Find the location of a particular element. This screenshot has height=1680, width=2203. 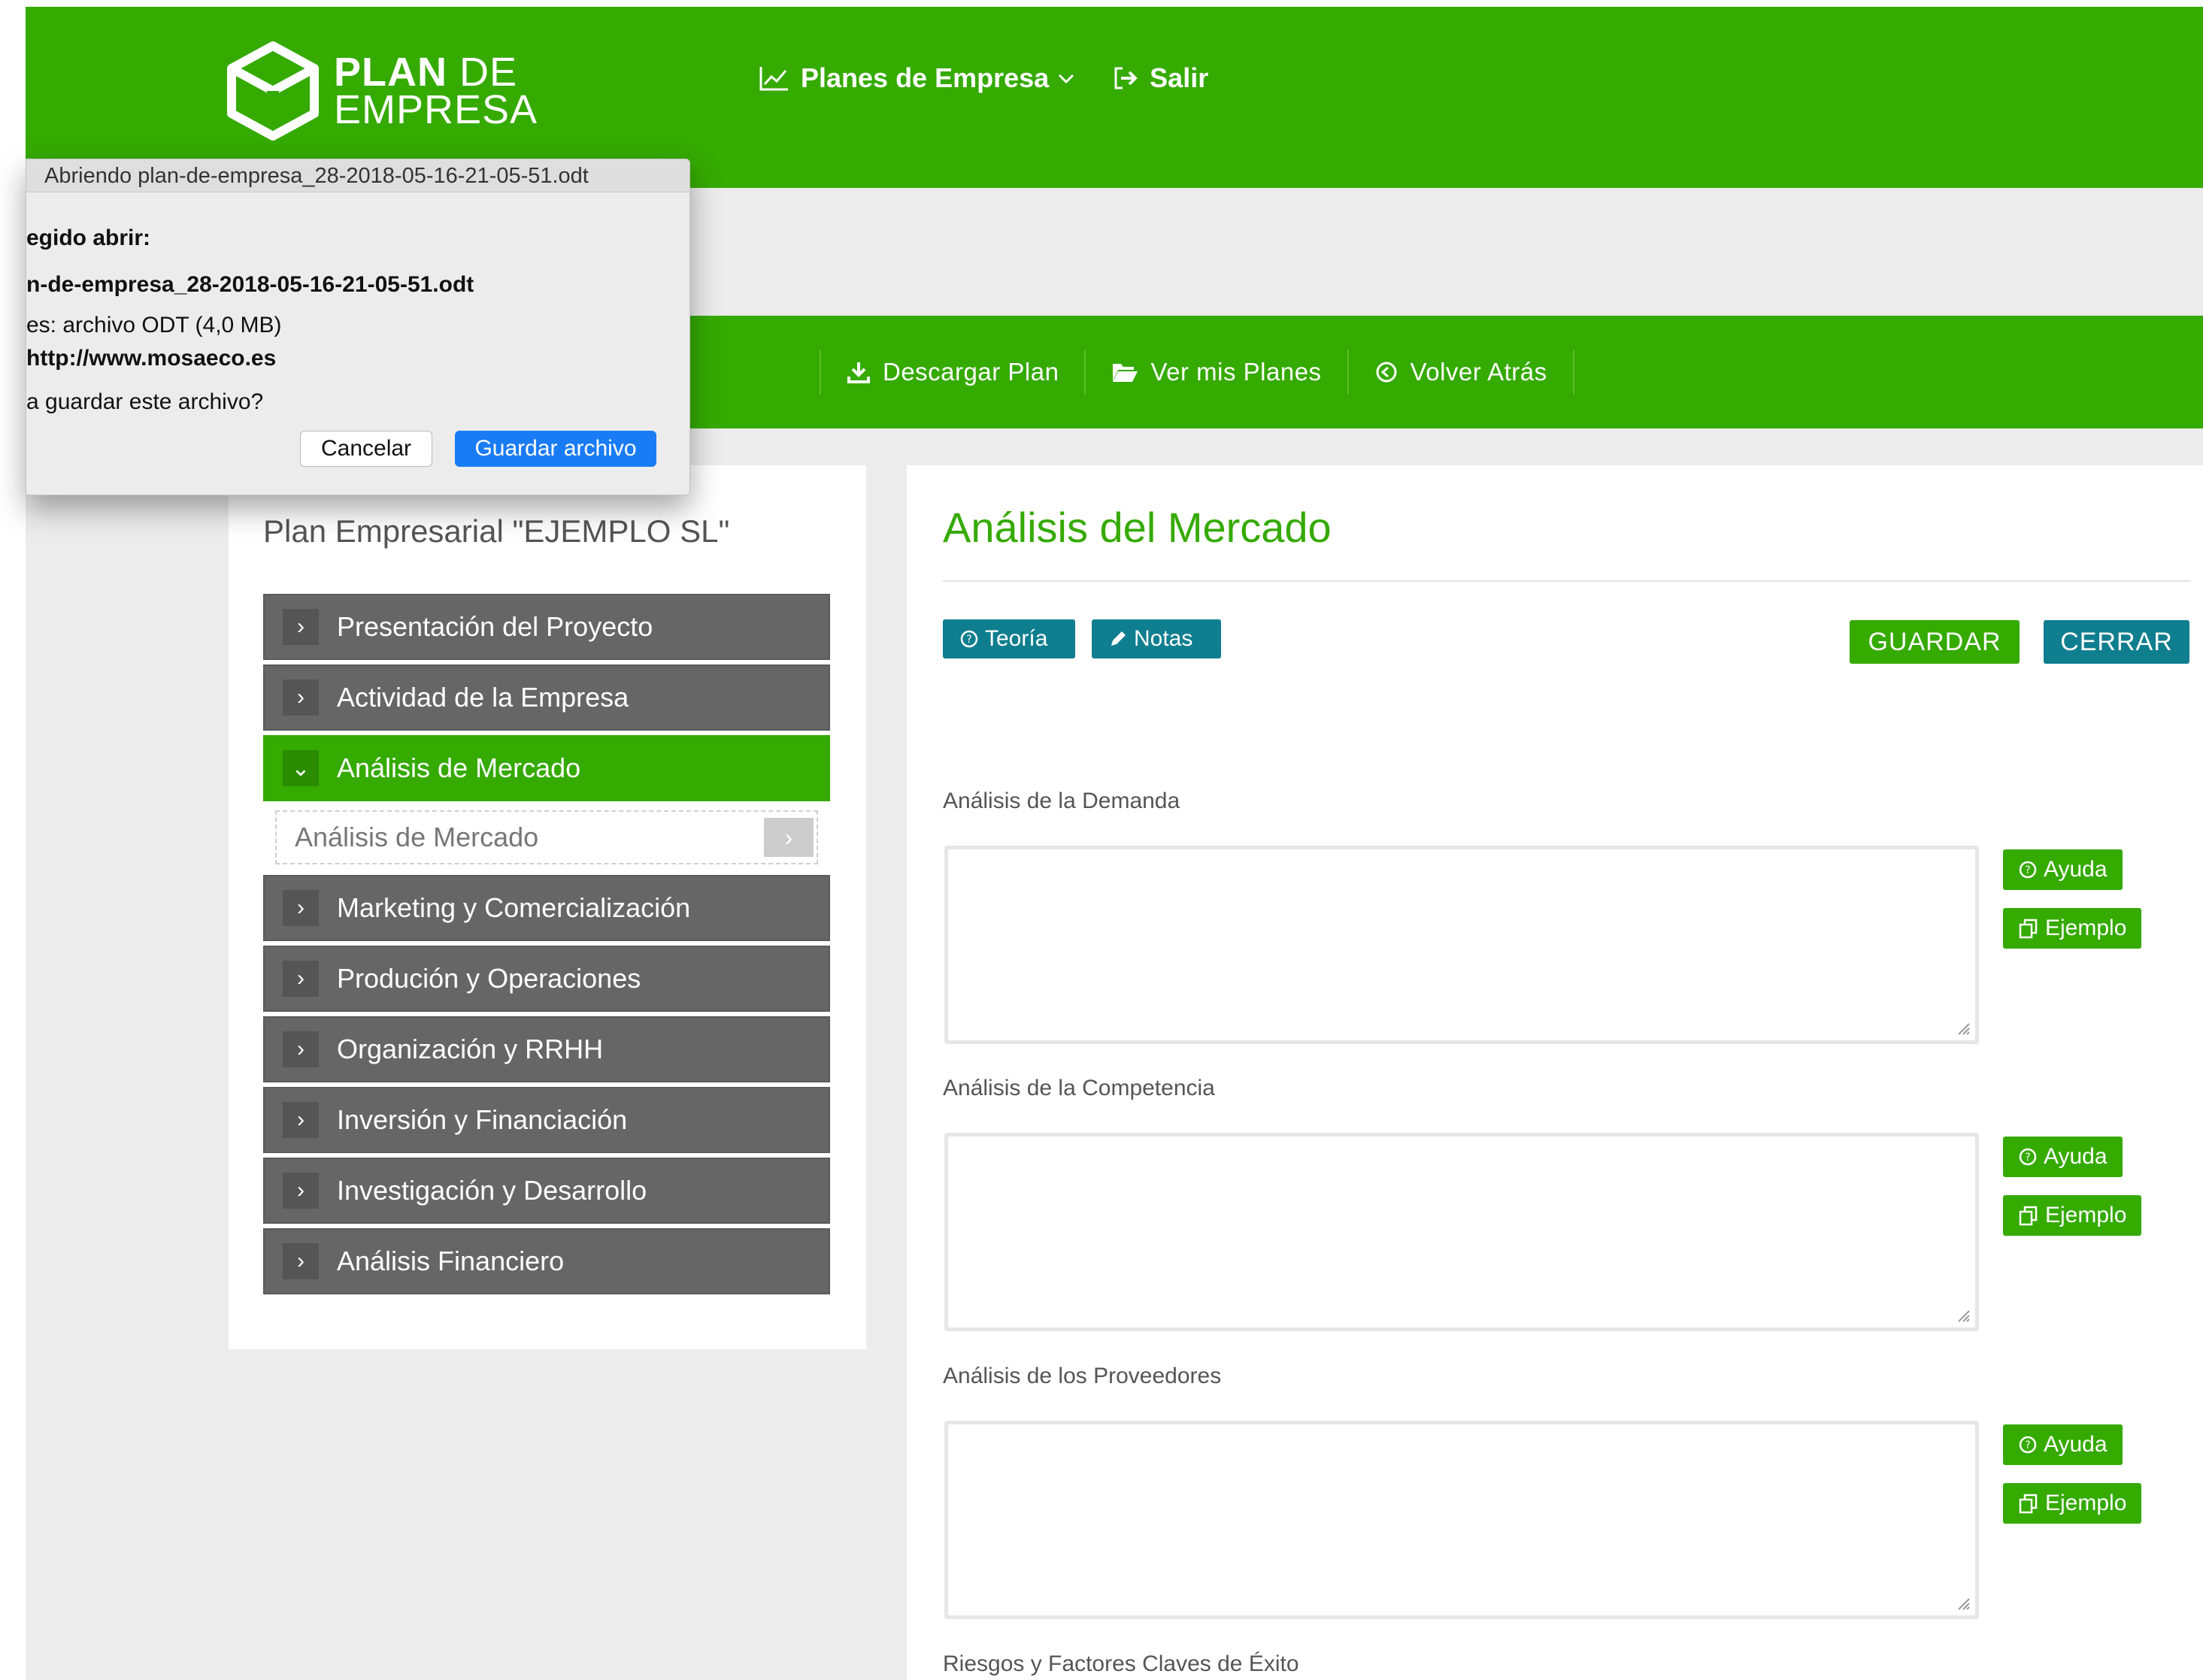

example-button-demanda: Ejemplo is located at coordinates (2072, 928).